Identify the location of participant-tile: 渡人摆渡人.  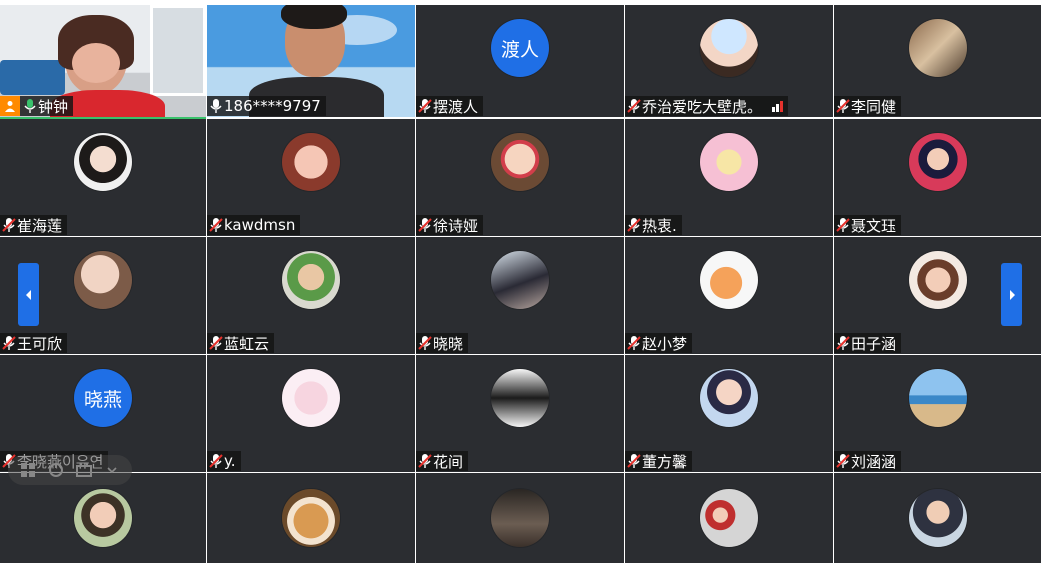
(520, 61).